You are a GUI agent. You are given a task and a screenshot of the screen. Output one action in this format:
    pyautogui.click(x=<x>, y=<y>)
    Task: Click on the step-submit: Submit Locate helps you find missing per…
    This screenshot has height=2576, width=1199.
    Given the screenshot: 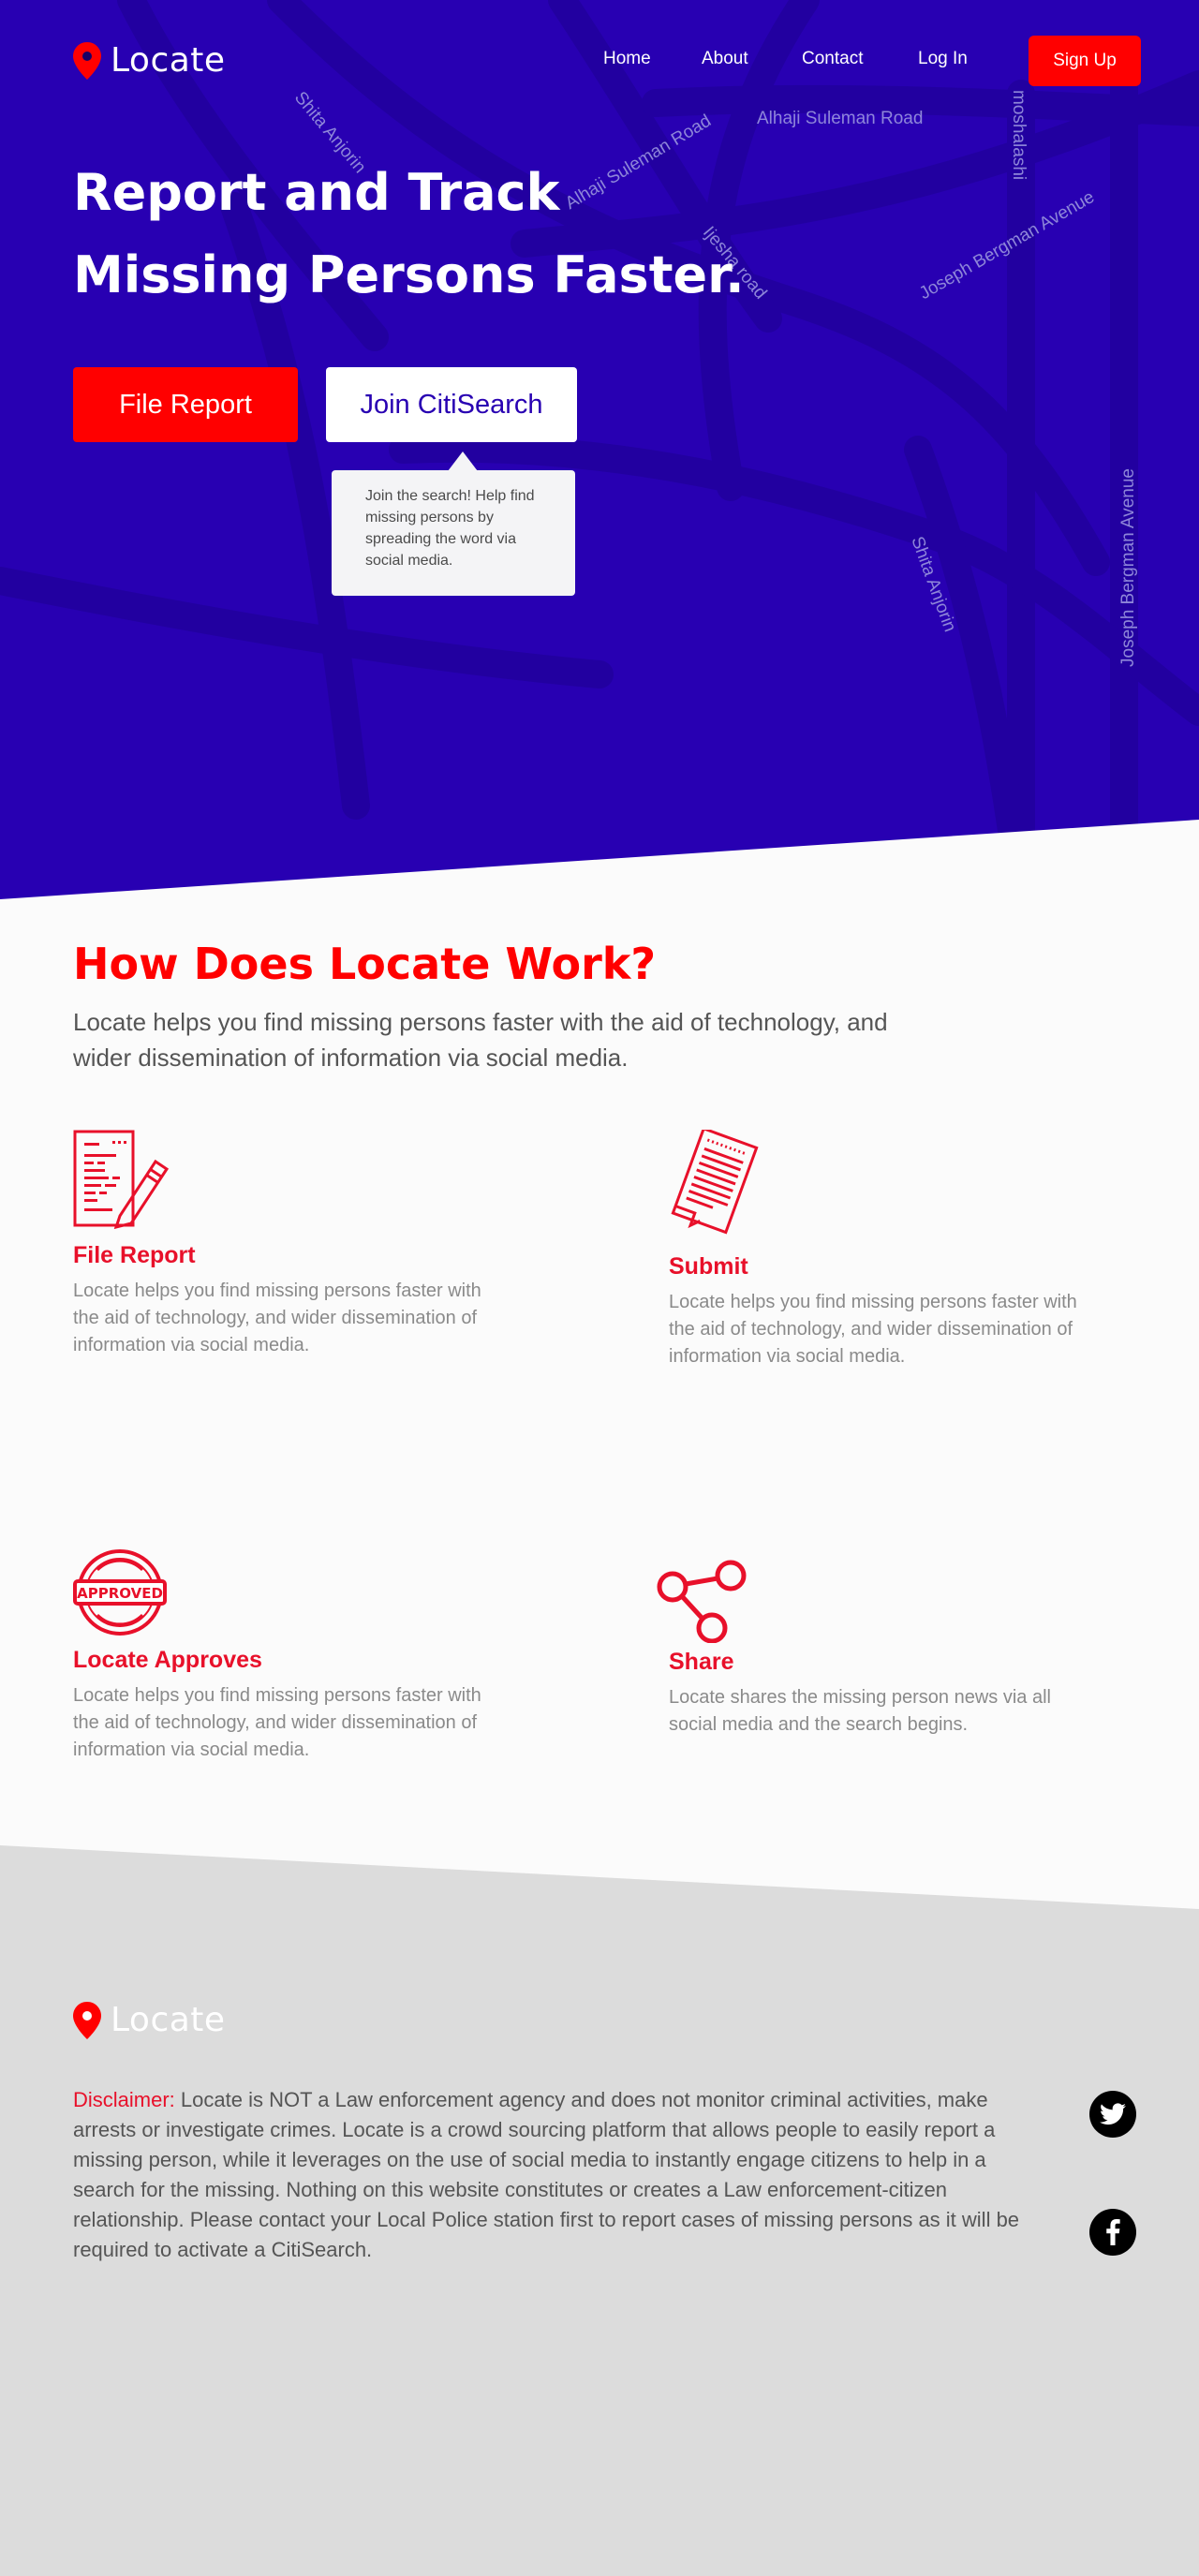 What is the action you would take?
    pyautogui.click(x=884, y=1256)
    